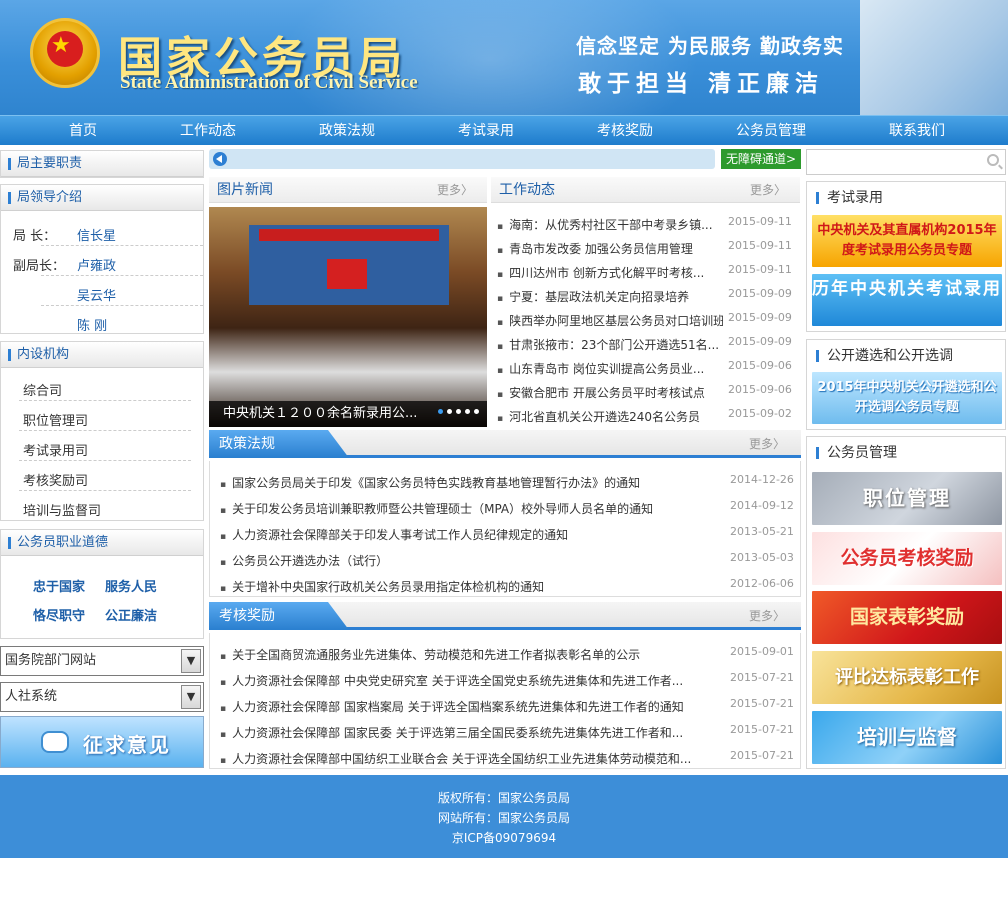  I want to click on ethic-link: 公正廉洁, so click(131, 614).